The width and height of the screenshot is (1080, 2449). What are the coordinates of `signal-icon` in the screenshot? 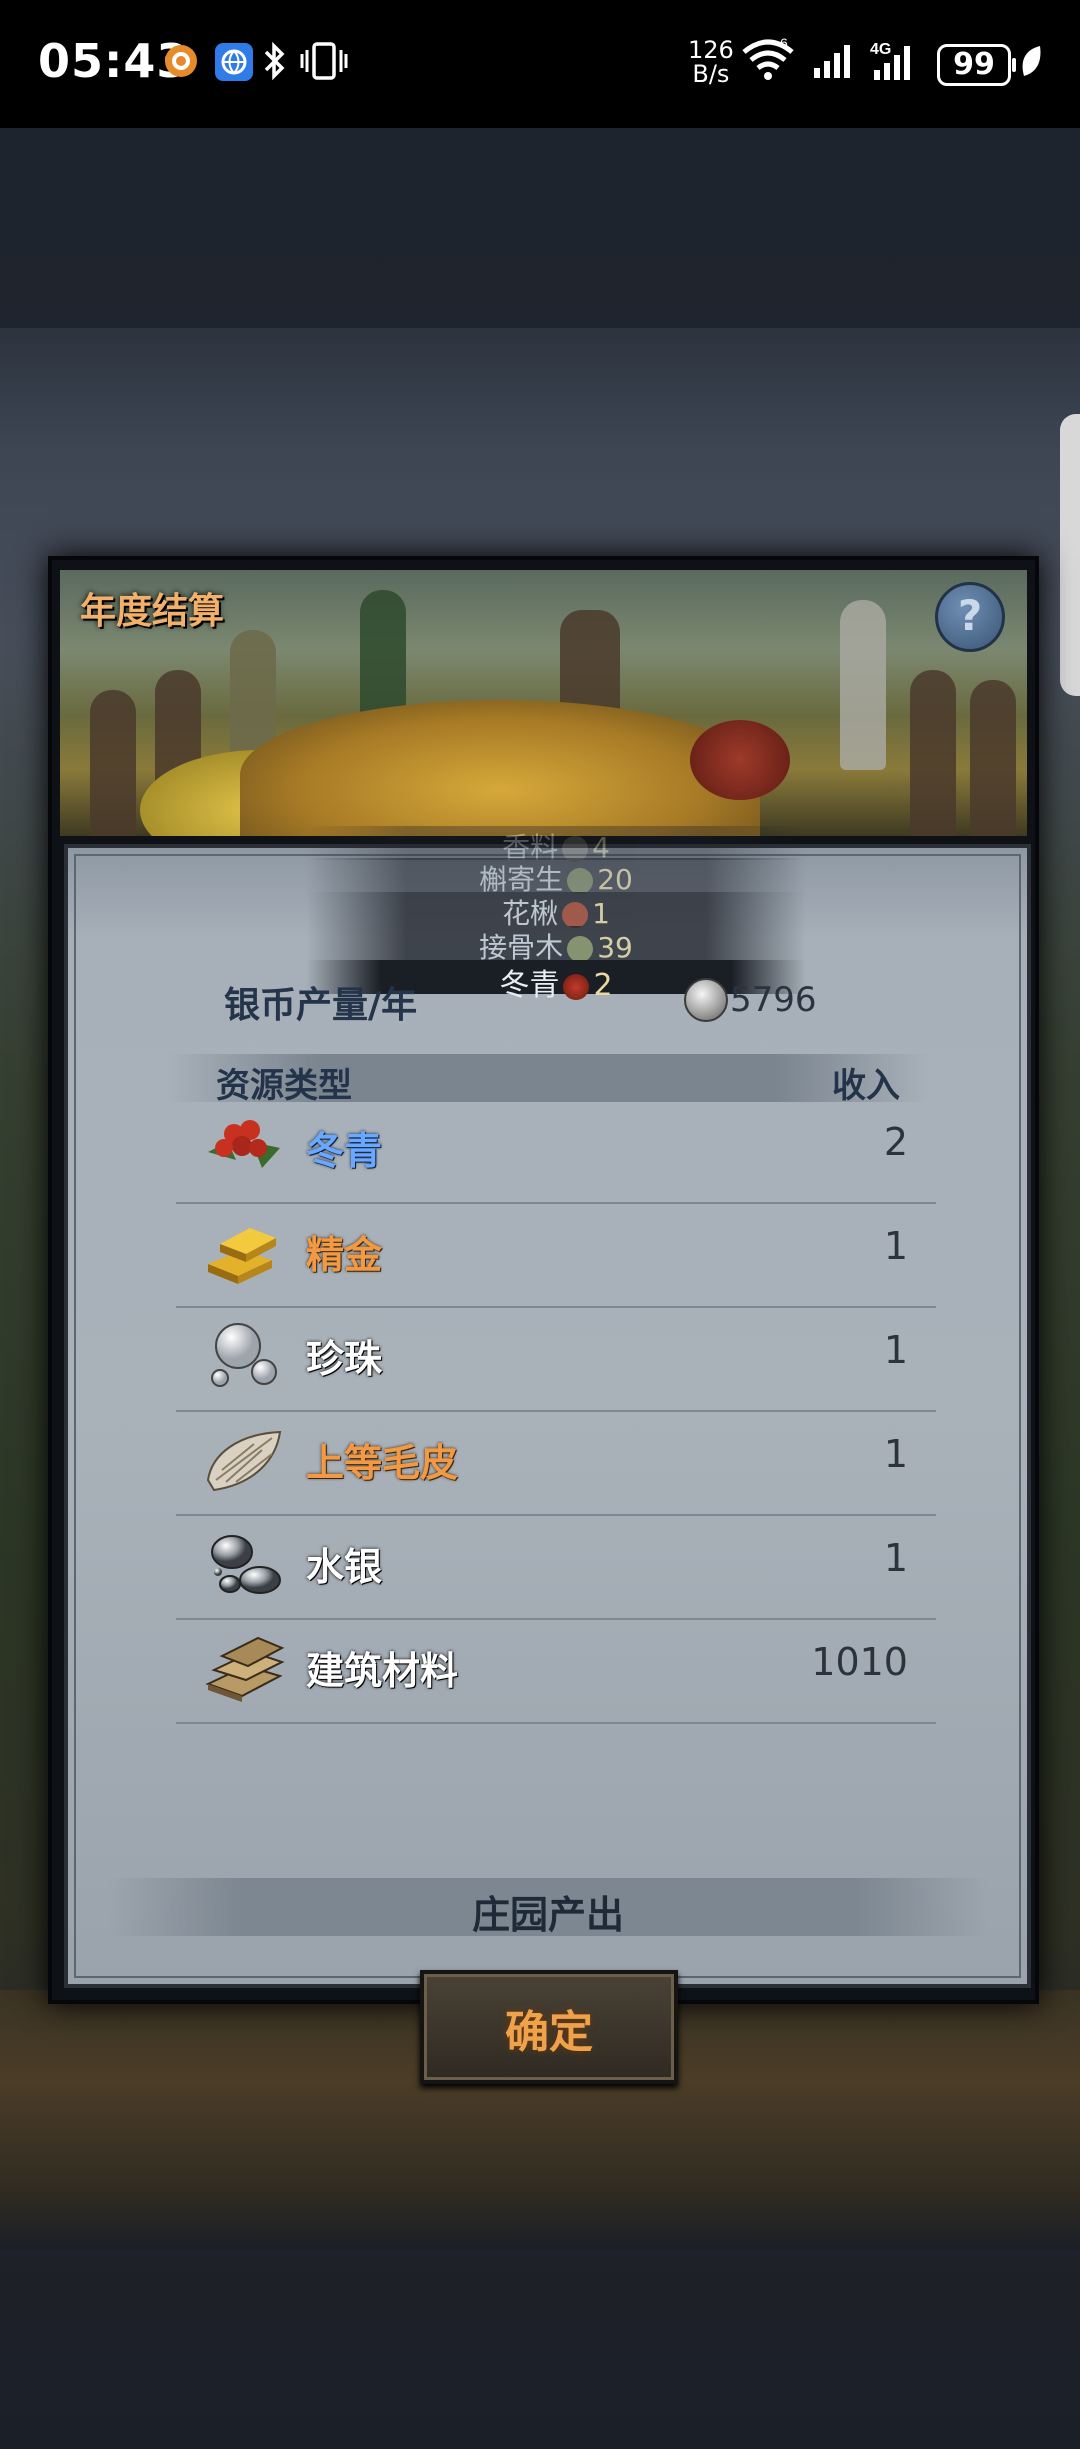 It's located at (832, 61).